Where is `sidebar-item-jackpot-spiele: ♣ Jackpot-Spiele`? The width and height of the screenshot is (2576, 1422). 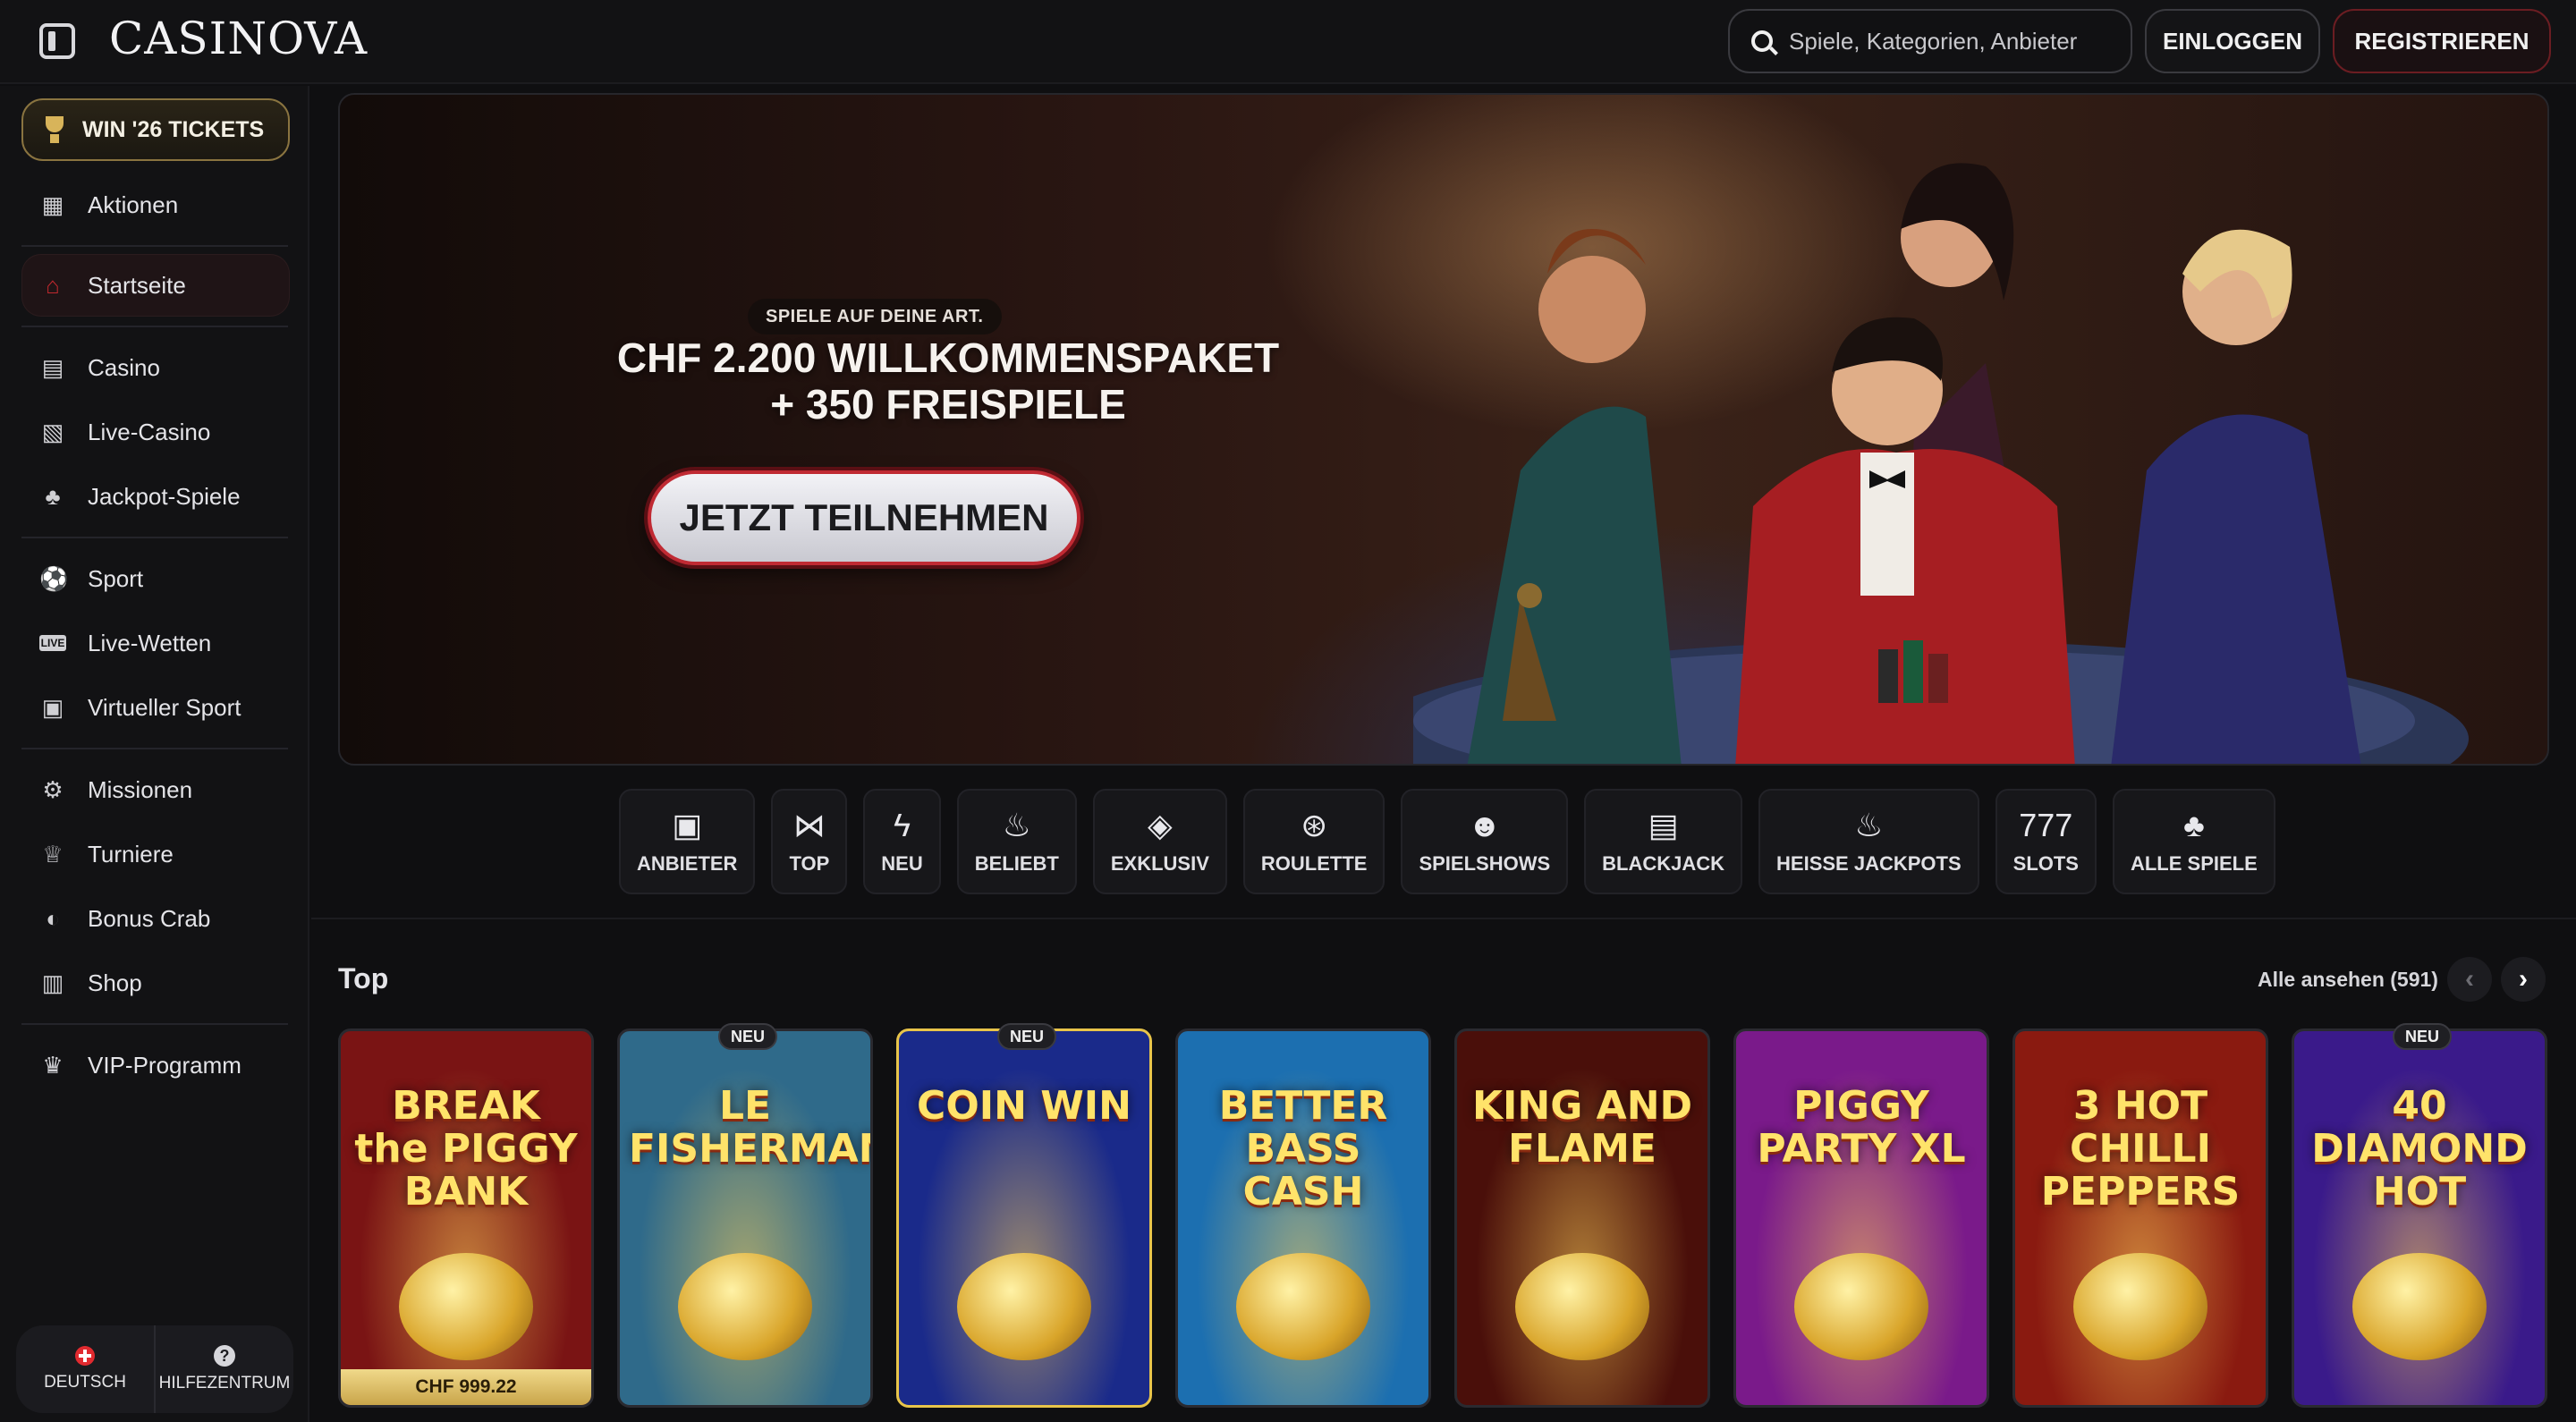 sidebar-item-jackpot-spiele: ♣ Jackpot-Spiele is located at coordinates (155, 496).